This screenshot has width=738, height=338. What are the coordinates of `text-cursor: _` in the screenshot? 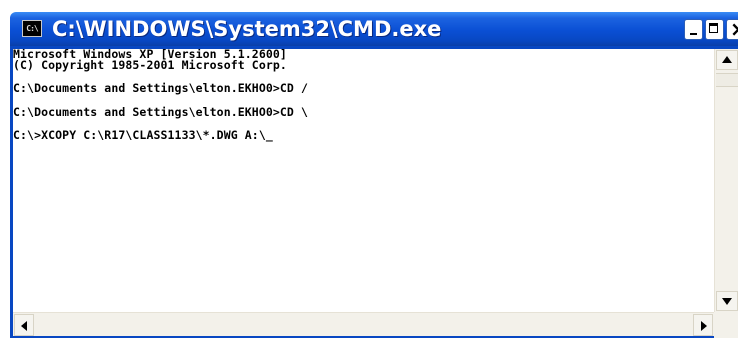 It's located at (269, 135).